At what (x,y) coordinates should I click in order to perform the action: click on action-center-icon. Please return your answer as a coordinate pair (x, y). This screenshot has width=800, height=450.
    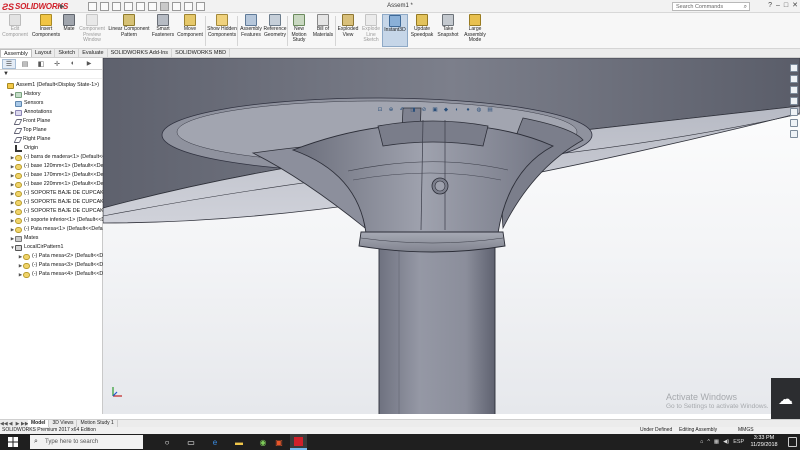
    Looking at the image, I should click on (792, 442).